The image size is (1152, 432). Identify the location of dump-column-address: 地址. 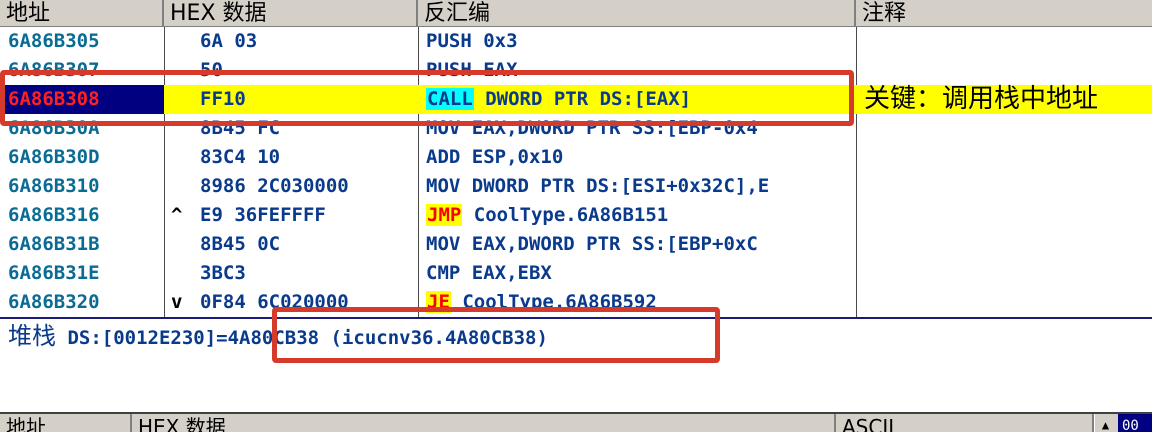
(66, 423).